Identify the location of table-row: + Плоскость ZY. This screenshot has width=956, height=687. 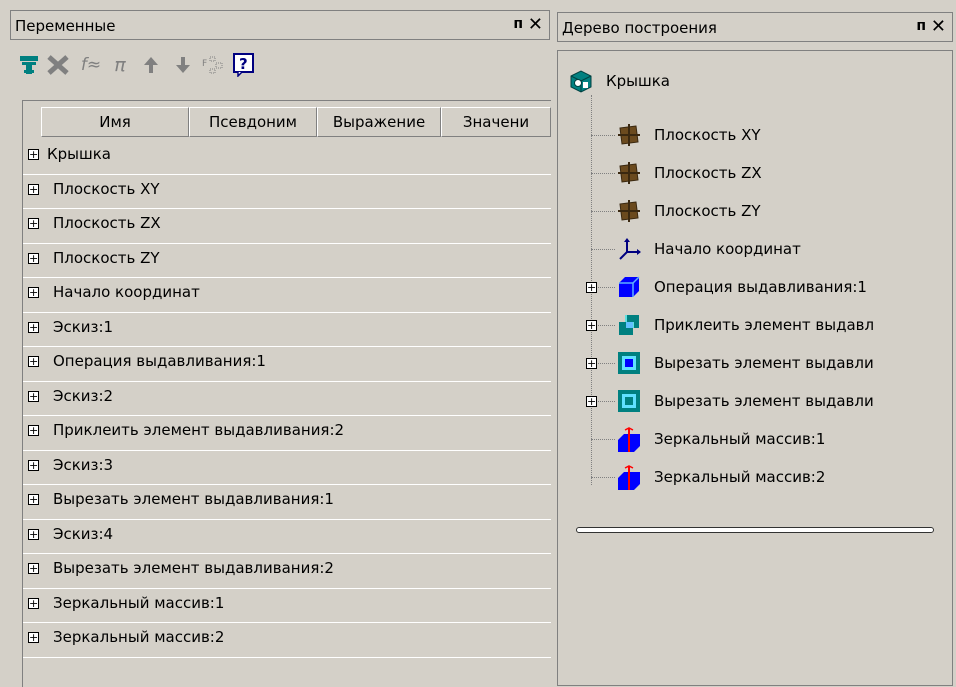
(287, 261).